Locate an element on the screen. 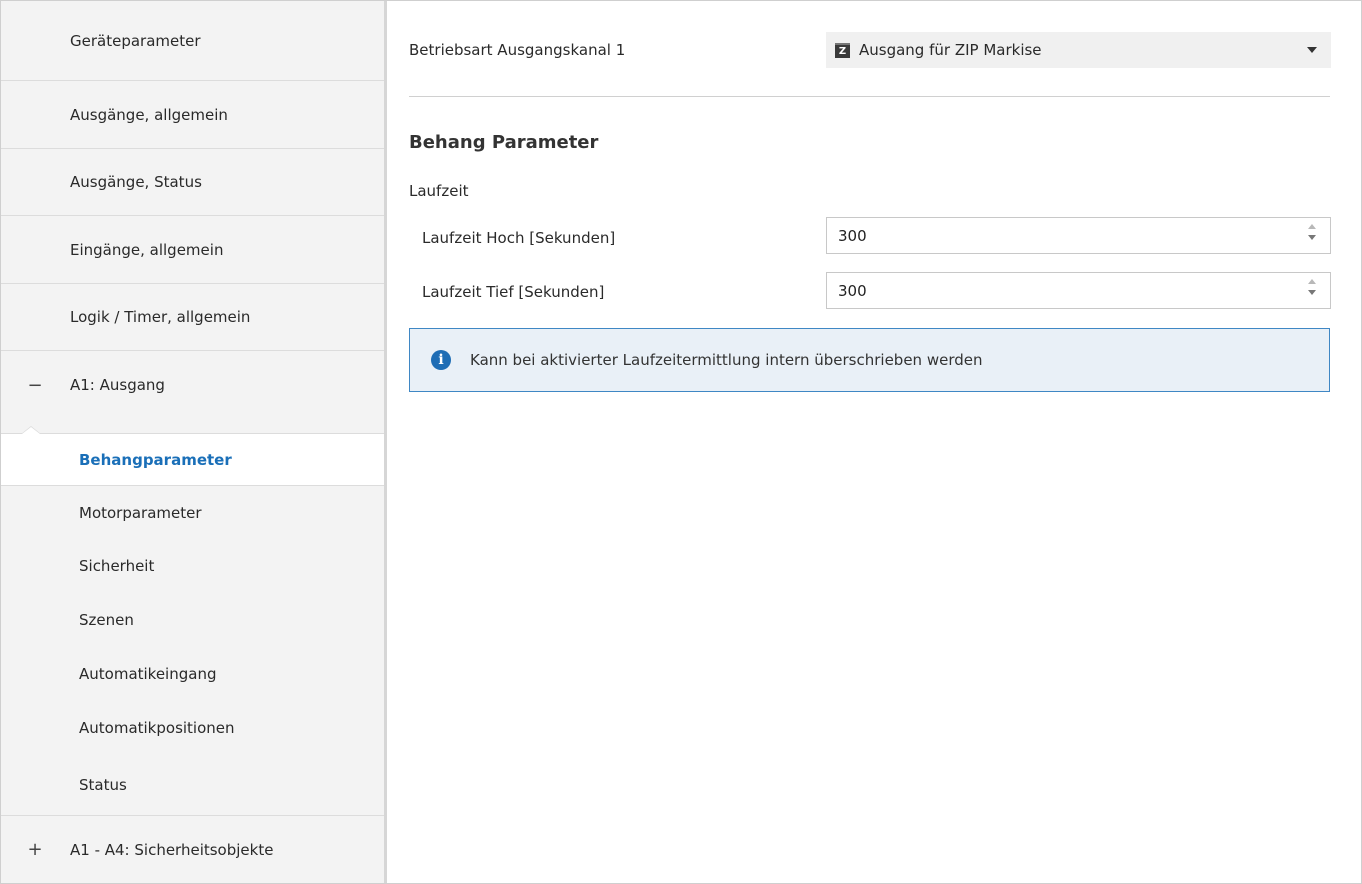 Image resolution: width=1362 pixels, height=884 pixels. chevron-down-icon is located at coordinates (1312, 50).